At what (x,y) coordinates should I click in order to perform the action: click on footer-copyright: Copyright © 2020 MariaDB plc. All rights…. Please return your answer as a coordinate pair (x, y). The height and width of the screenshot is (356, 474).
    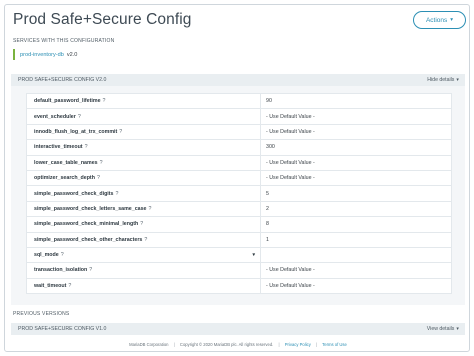
    Looking at the image, I should click on (226, 344).